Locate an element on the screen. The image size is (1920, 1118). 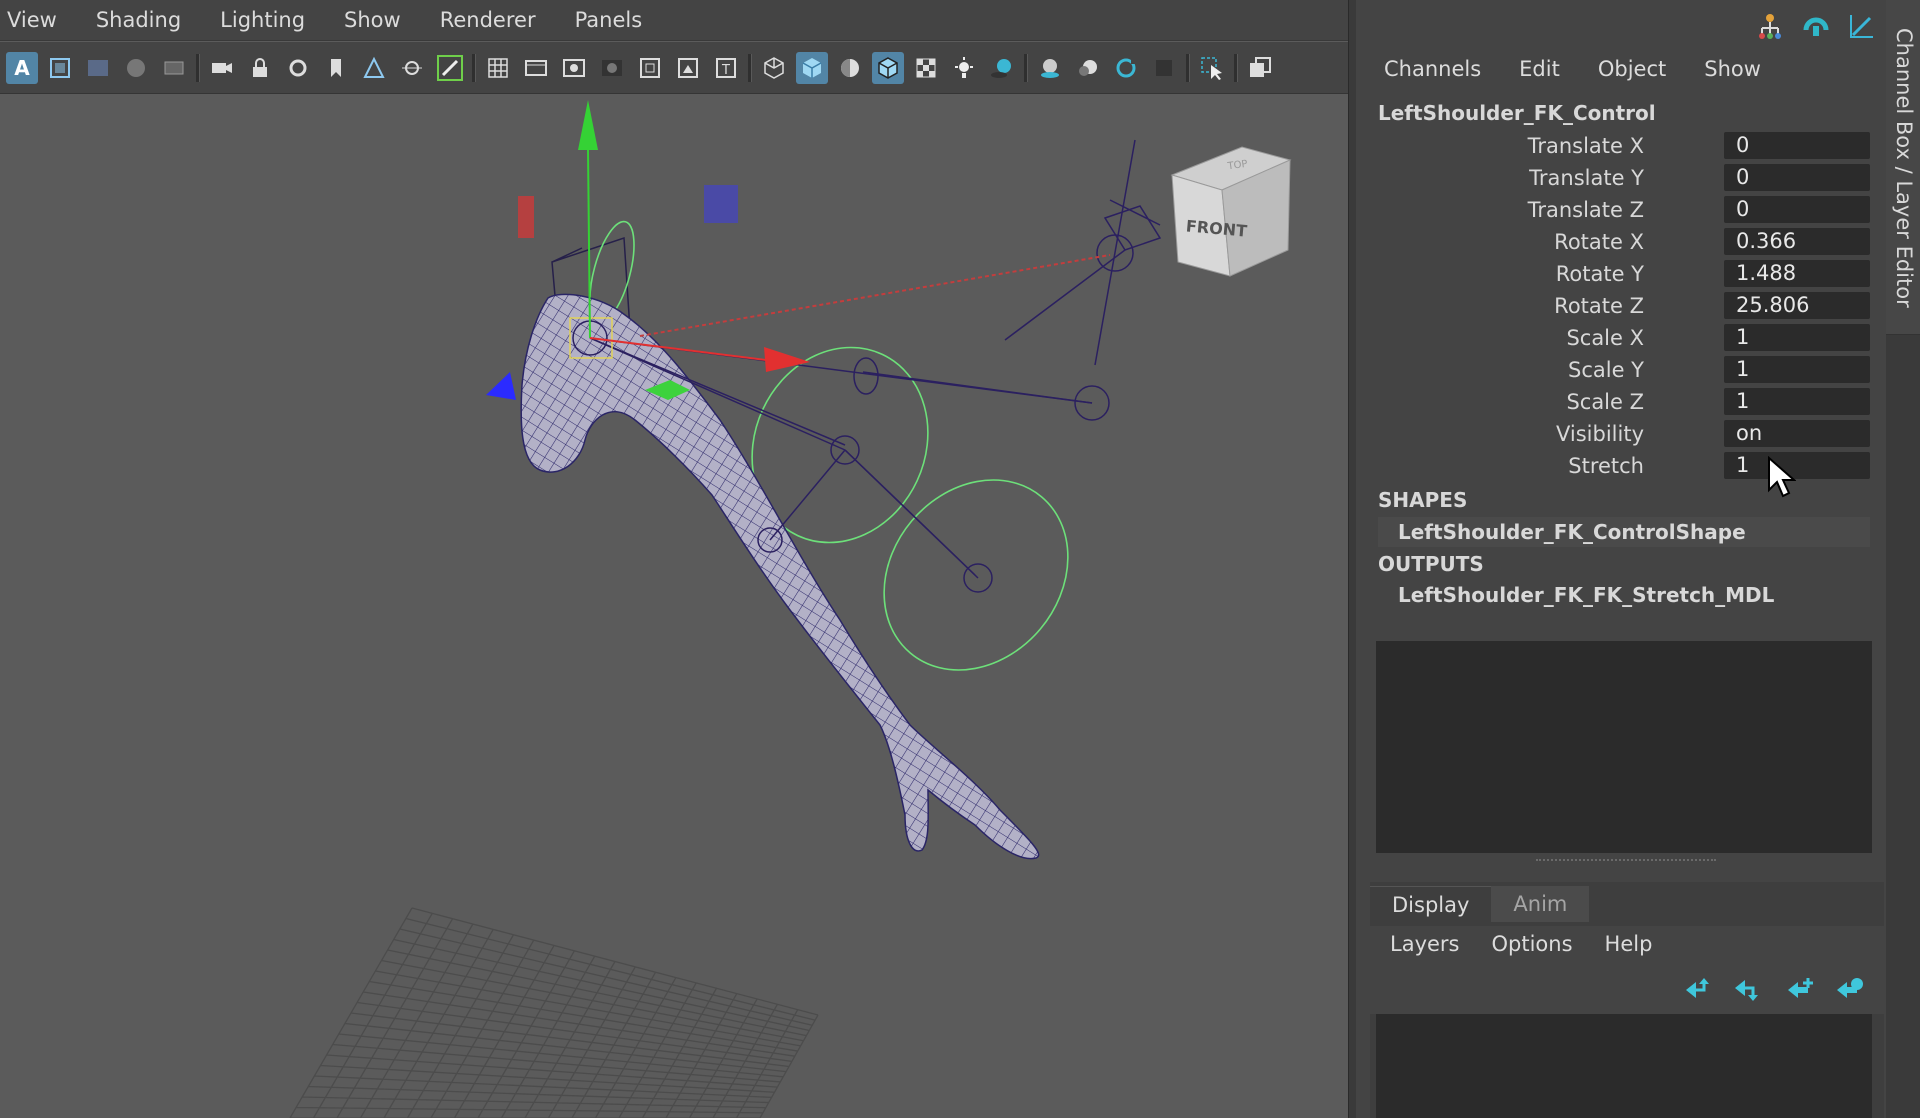
safe-action-icon is located at coordinates (688, 68).